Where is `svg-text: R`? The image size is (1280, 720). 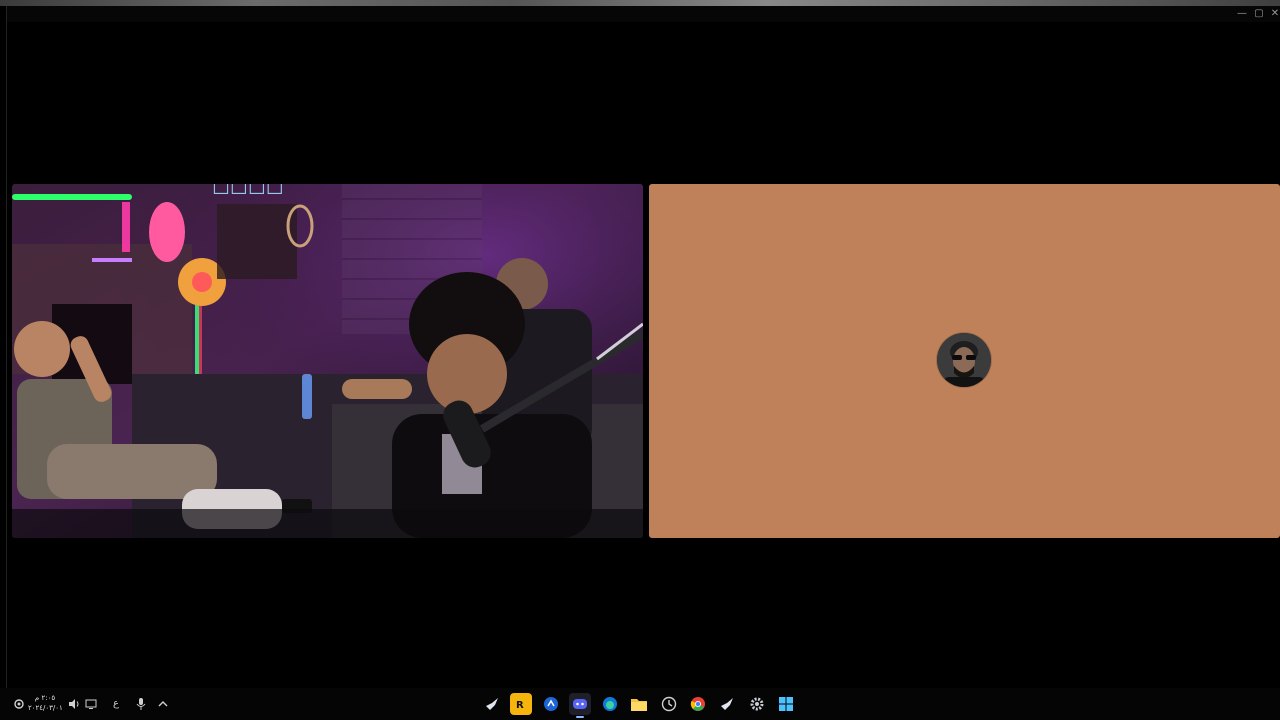 svg-text: R is located at coordinates (520, 705).